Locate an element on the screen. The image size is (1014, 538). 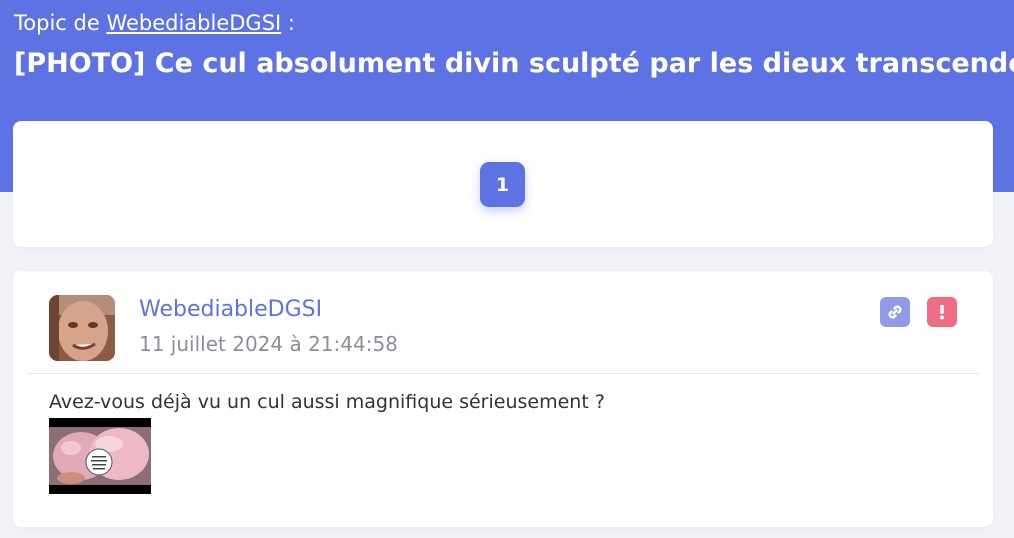
topic-author-link: WebediableDGSI is located at coordinates (193, 23).